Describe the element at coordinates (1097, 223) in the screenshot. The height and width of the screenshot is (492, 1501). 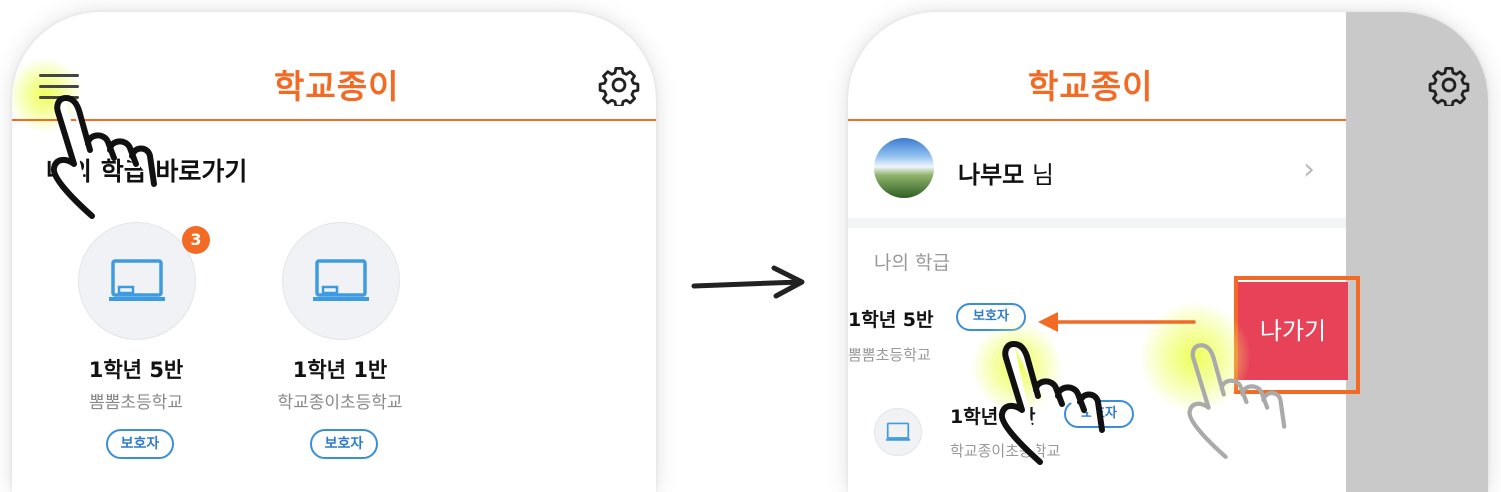
I see `section-divider` at that location.